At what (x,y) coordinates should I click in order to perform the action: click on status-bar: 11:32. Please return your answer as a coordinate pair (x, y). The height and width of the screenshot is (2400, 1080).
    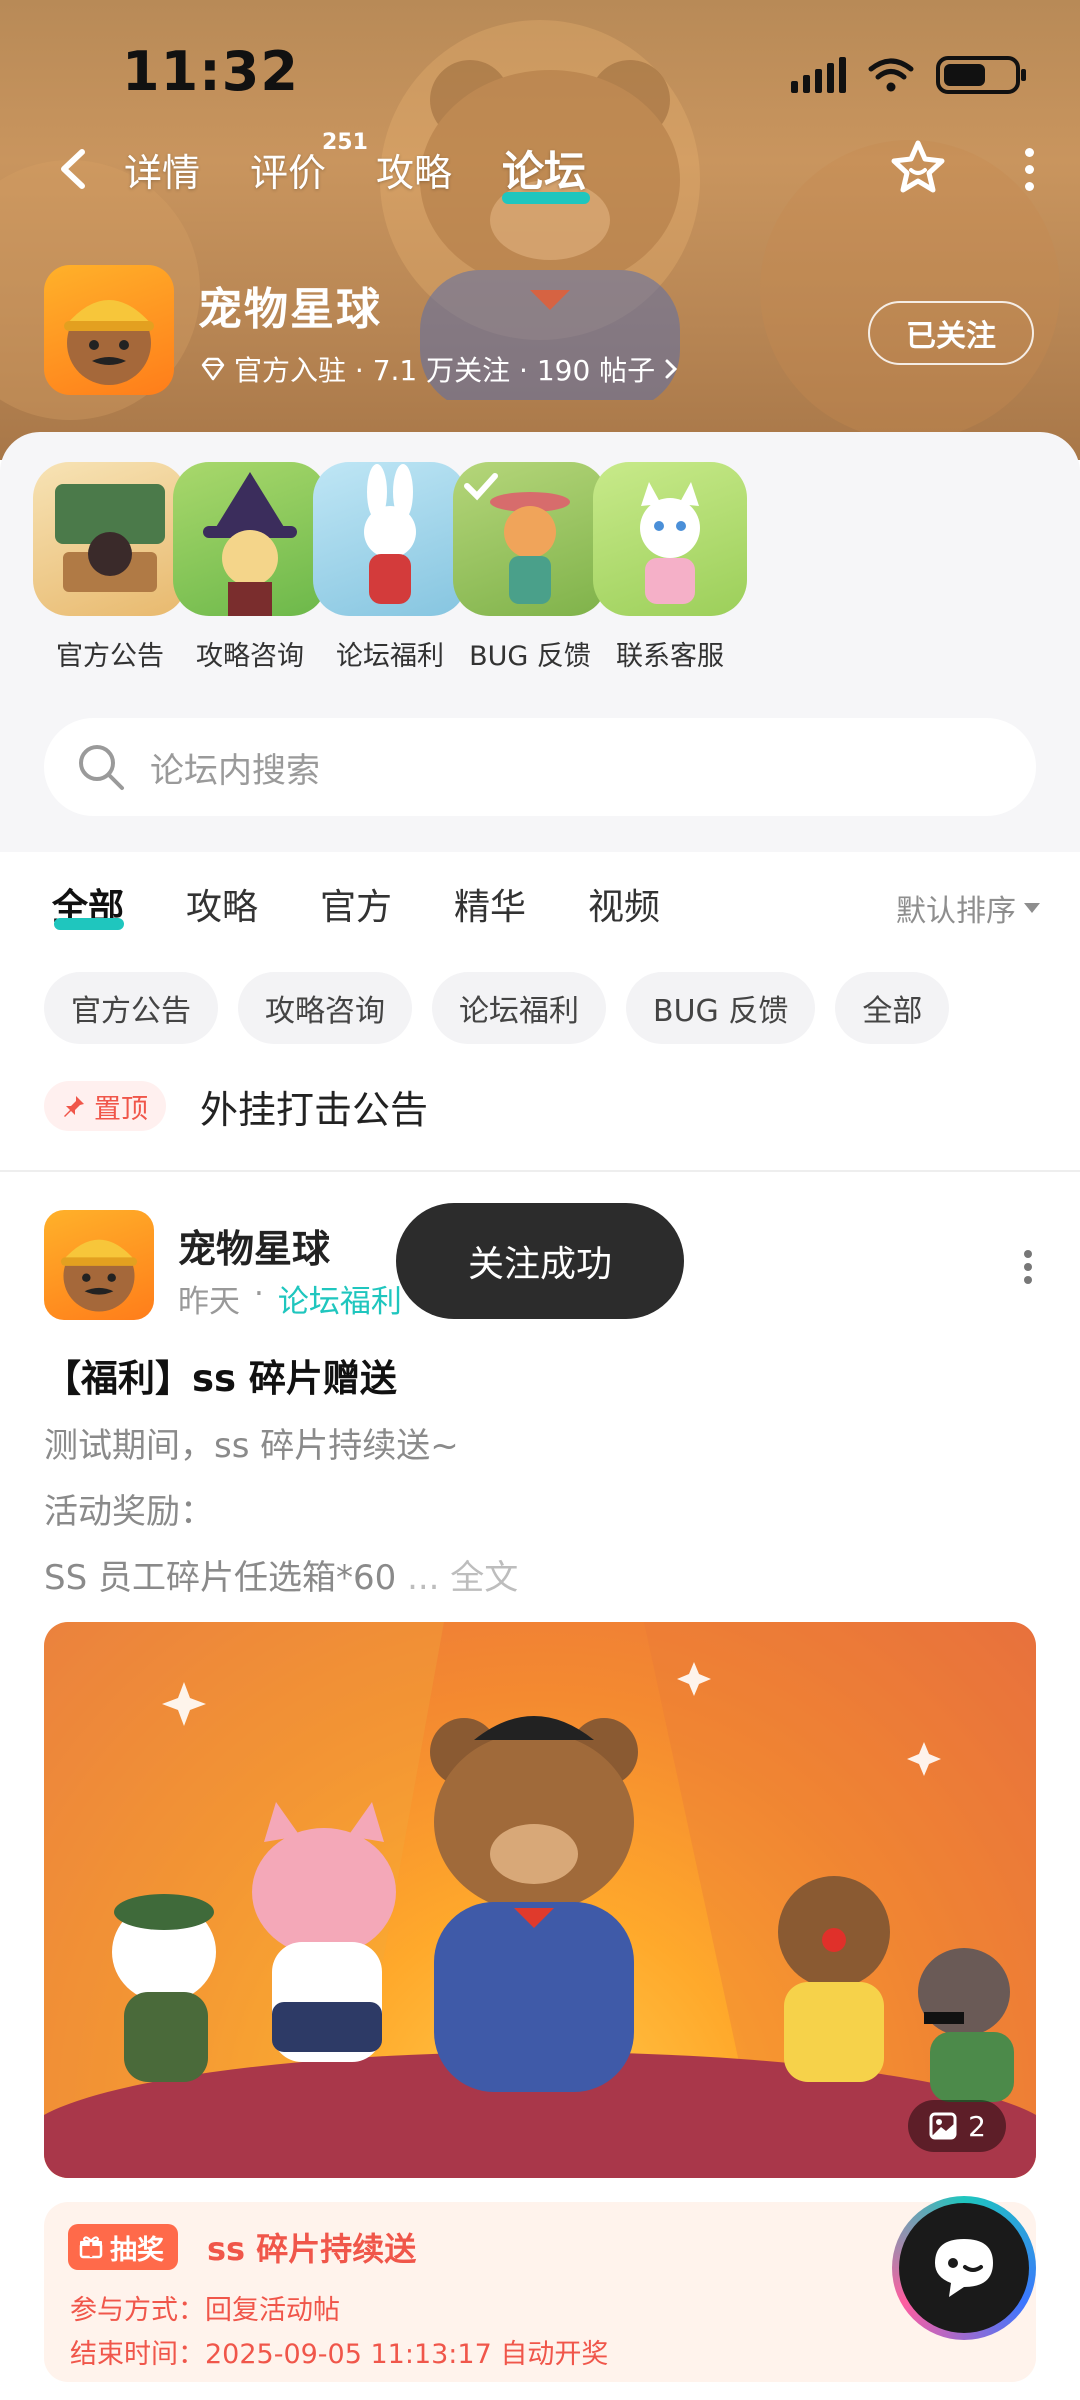
    Looking at the image, I should click on (540, 75).